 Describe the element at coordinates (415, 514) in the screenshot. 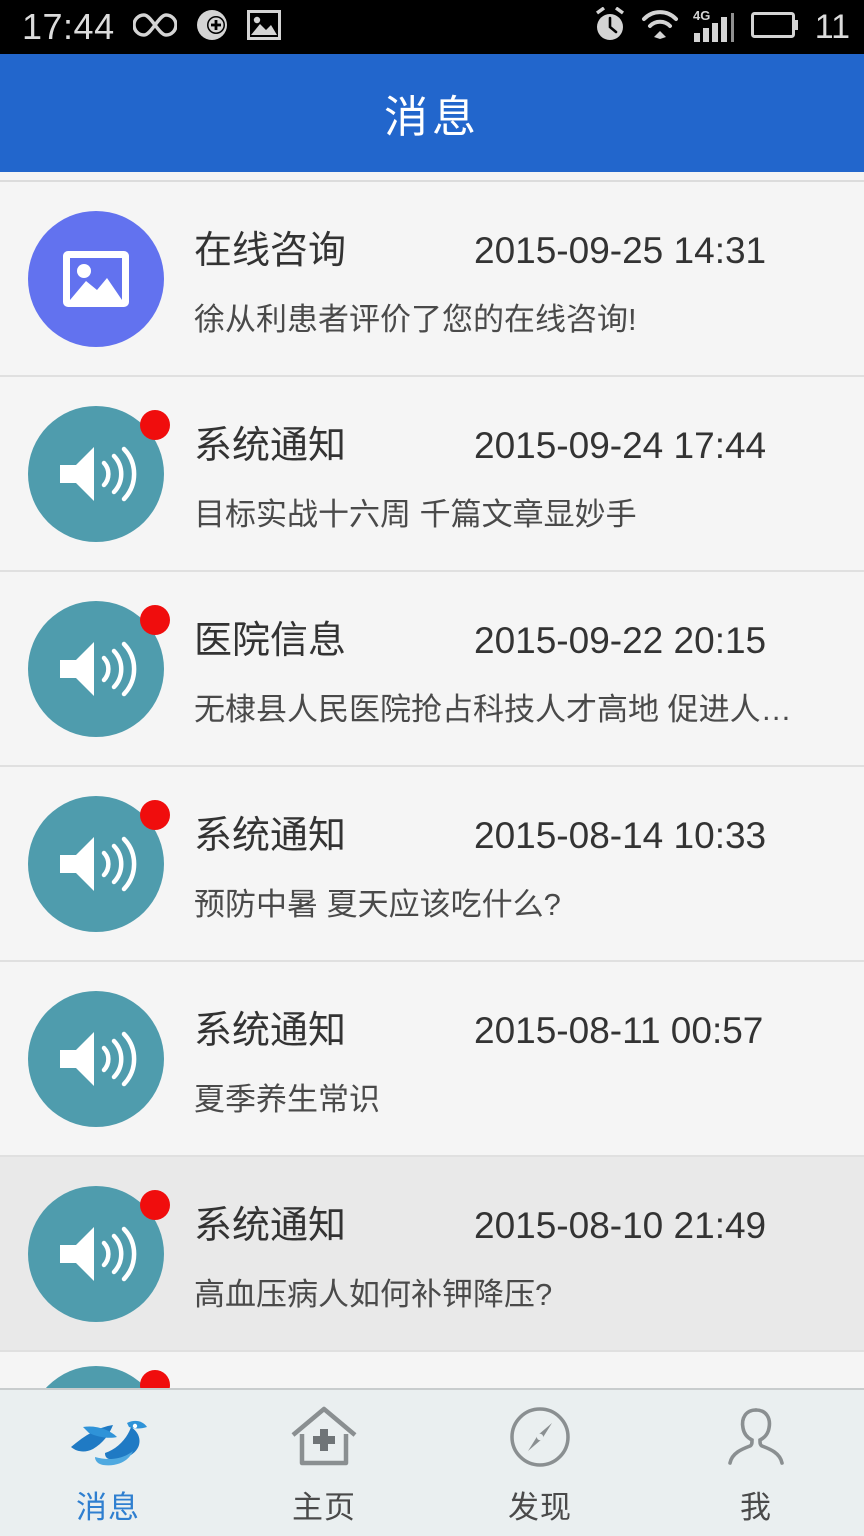

I see `list-item-subtitle: 目标实战十六周 千篇文章显妙手` at that location.